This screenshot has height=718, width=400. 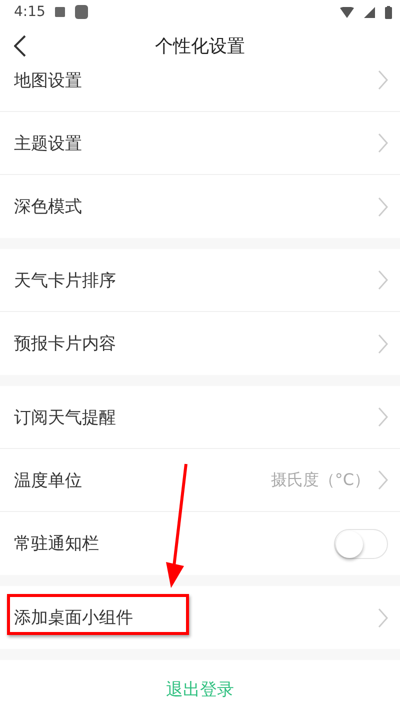 I want to click on settings-row: 添加桌面小组件, so click(x=200, y=617).